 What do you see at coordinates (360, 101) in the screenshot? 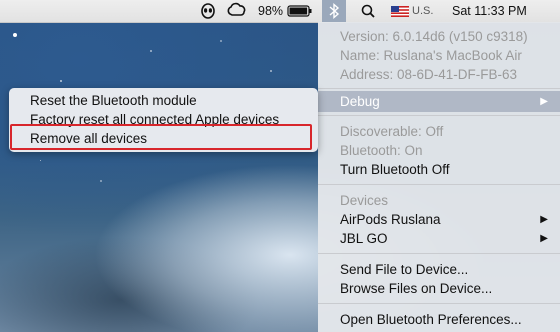
I see `debug-label: Debug` at bounding box center [360, 101].